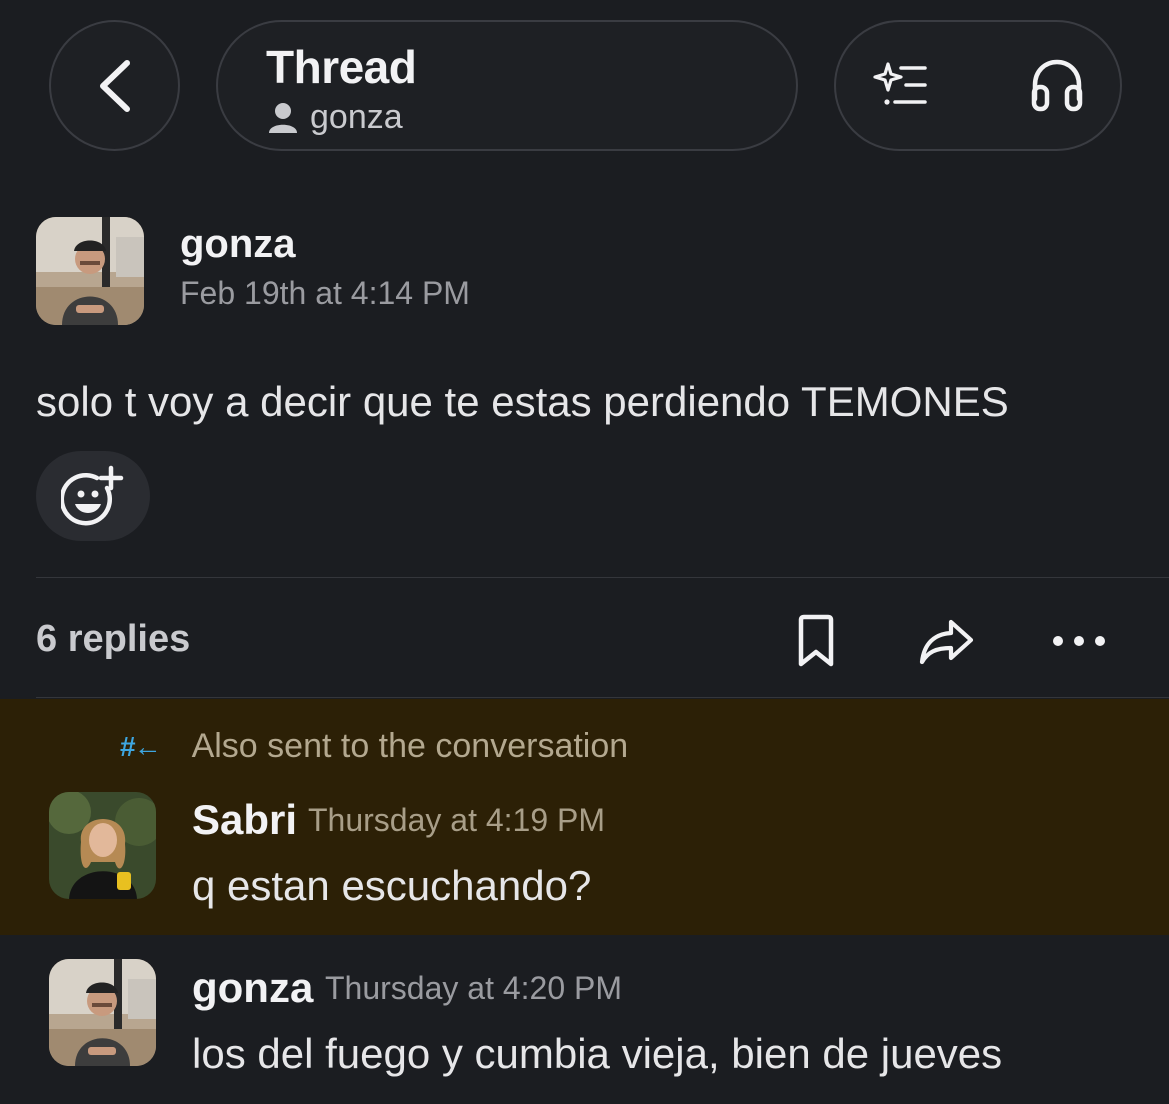 The image size is (1169, 1104). I want to click on also-sent-notice: #← Also sent to the conversation, so click(374, 746).